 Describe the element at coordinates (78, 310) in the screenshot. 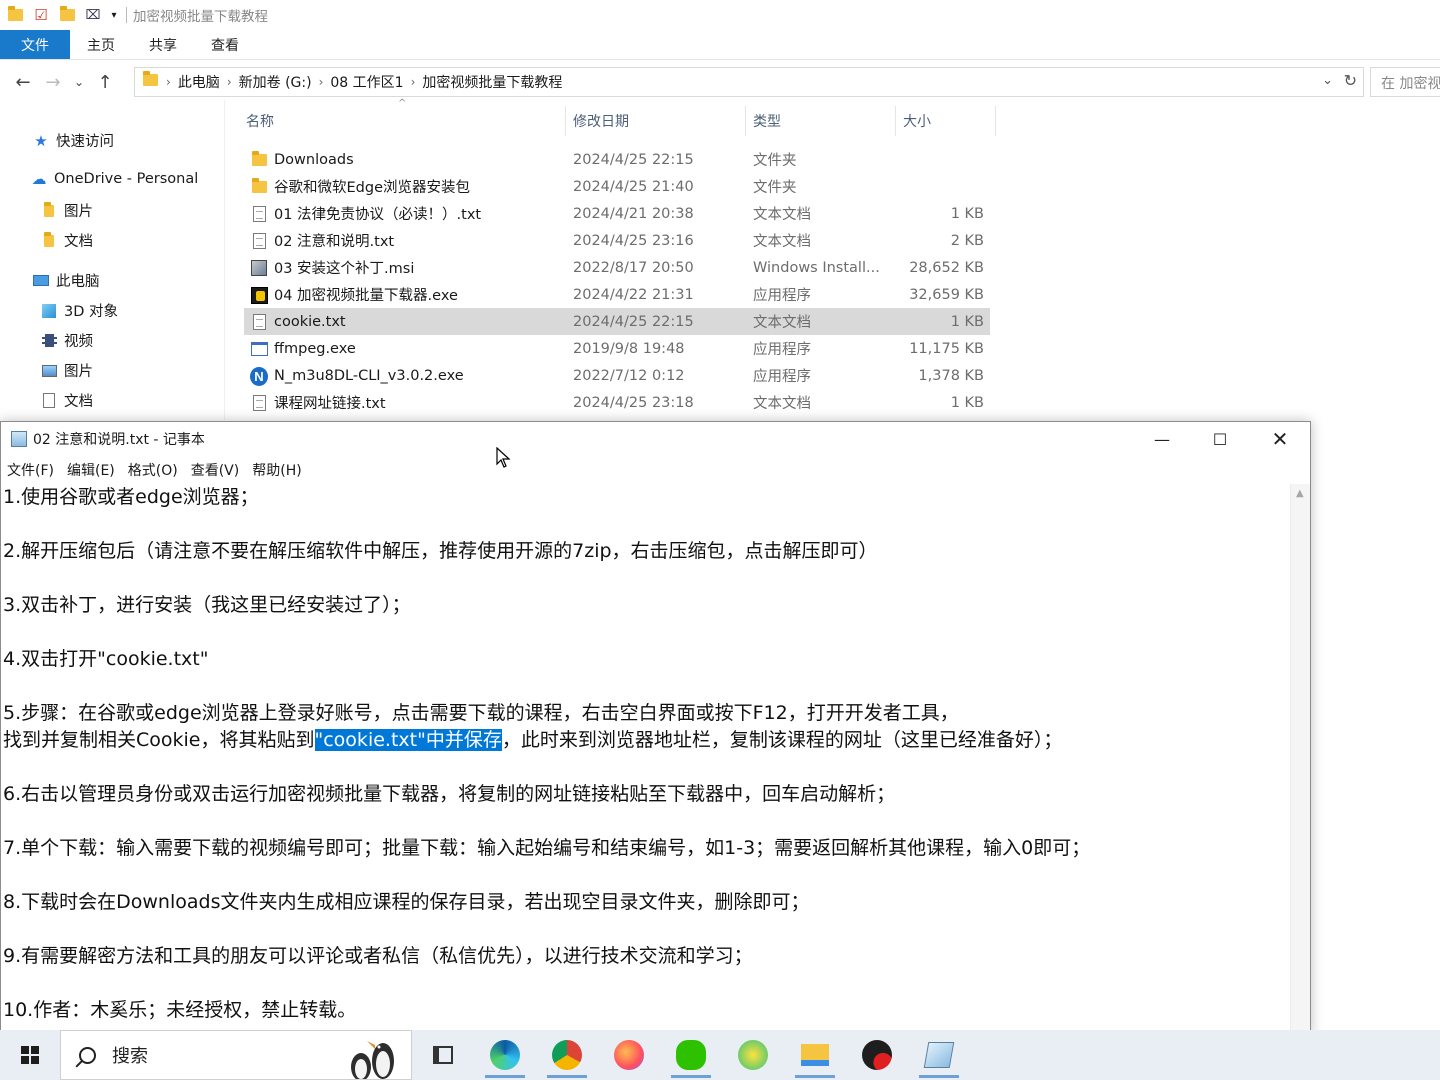

I see `nav-3d-objects: 3D 对象` at that location.